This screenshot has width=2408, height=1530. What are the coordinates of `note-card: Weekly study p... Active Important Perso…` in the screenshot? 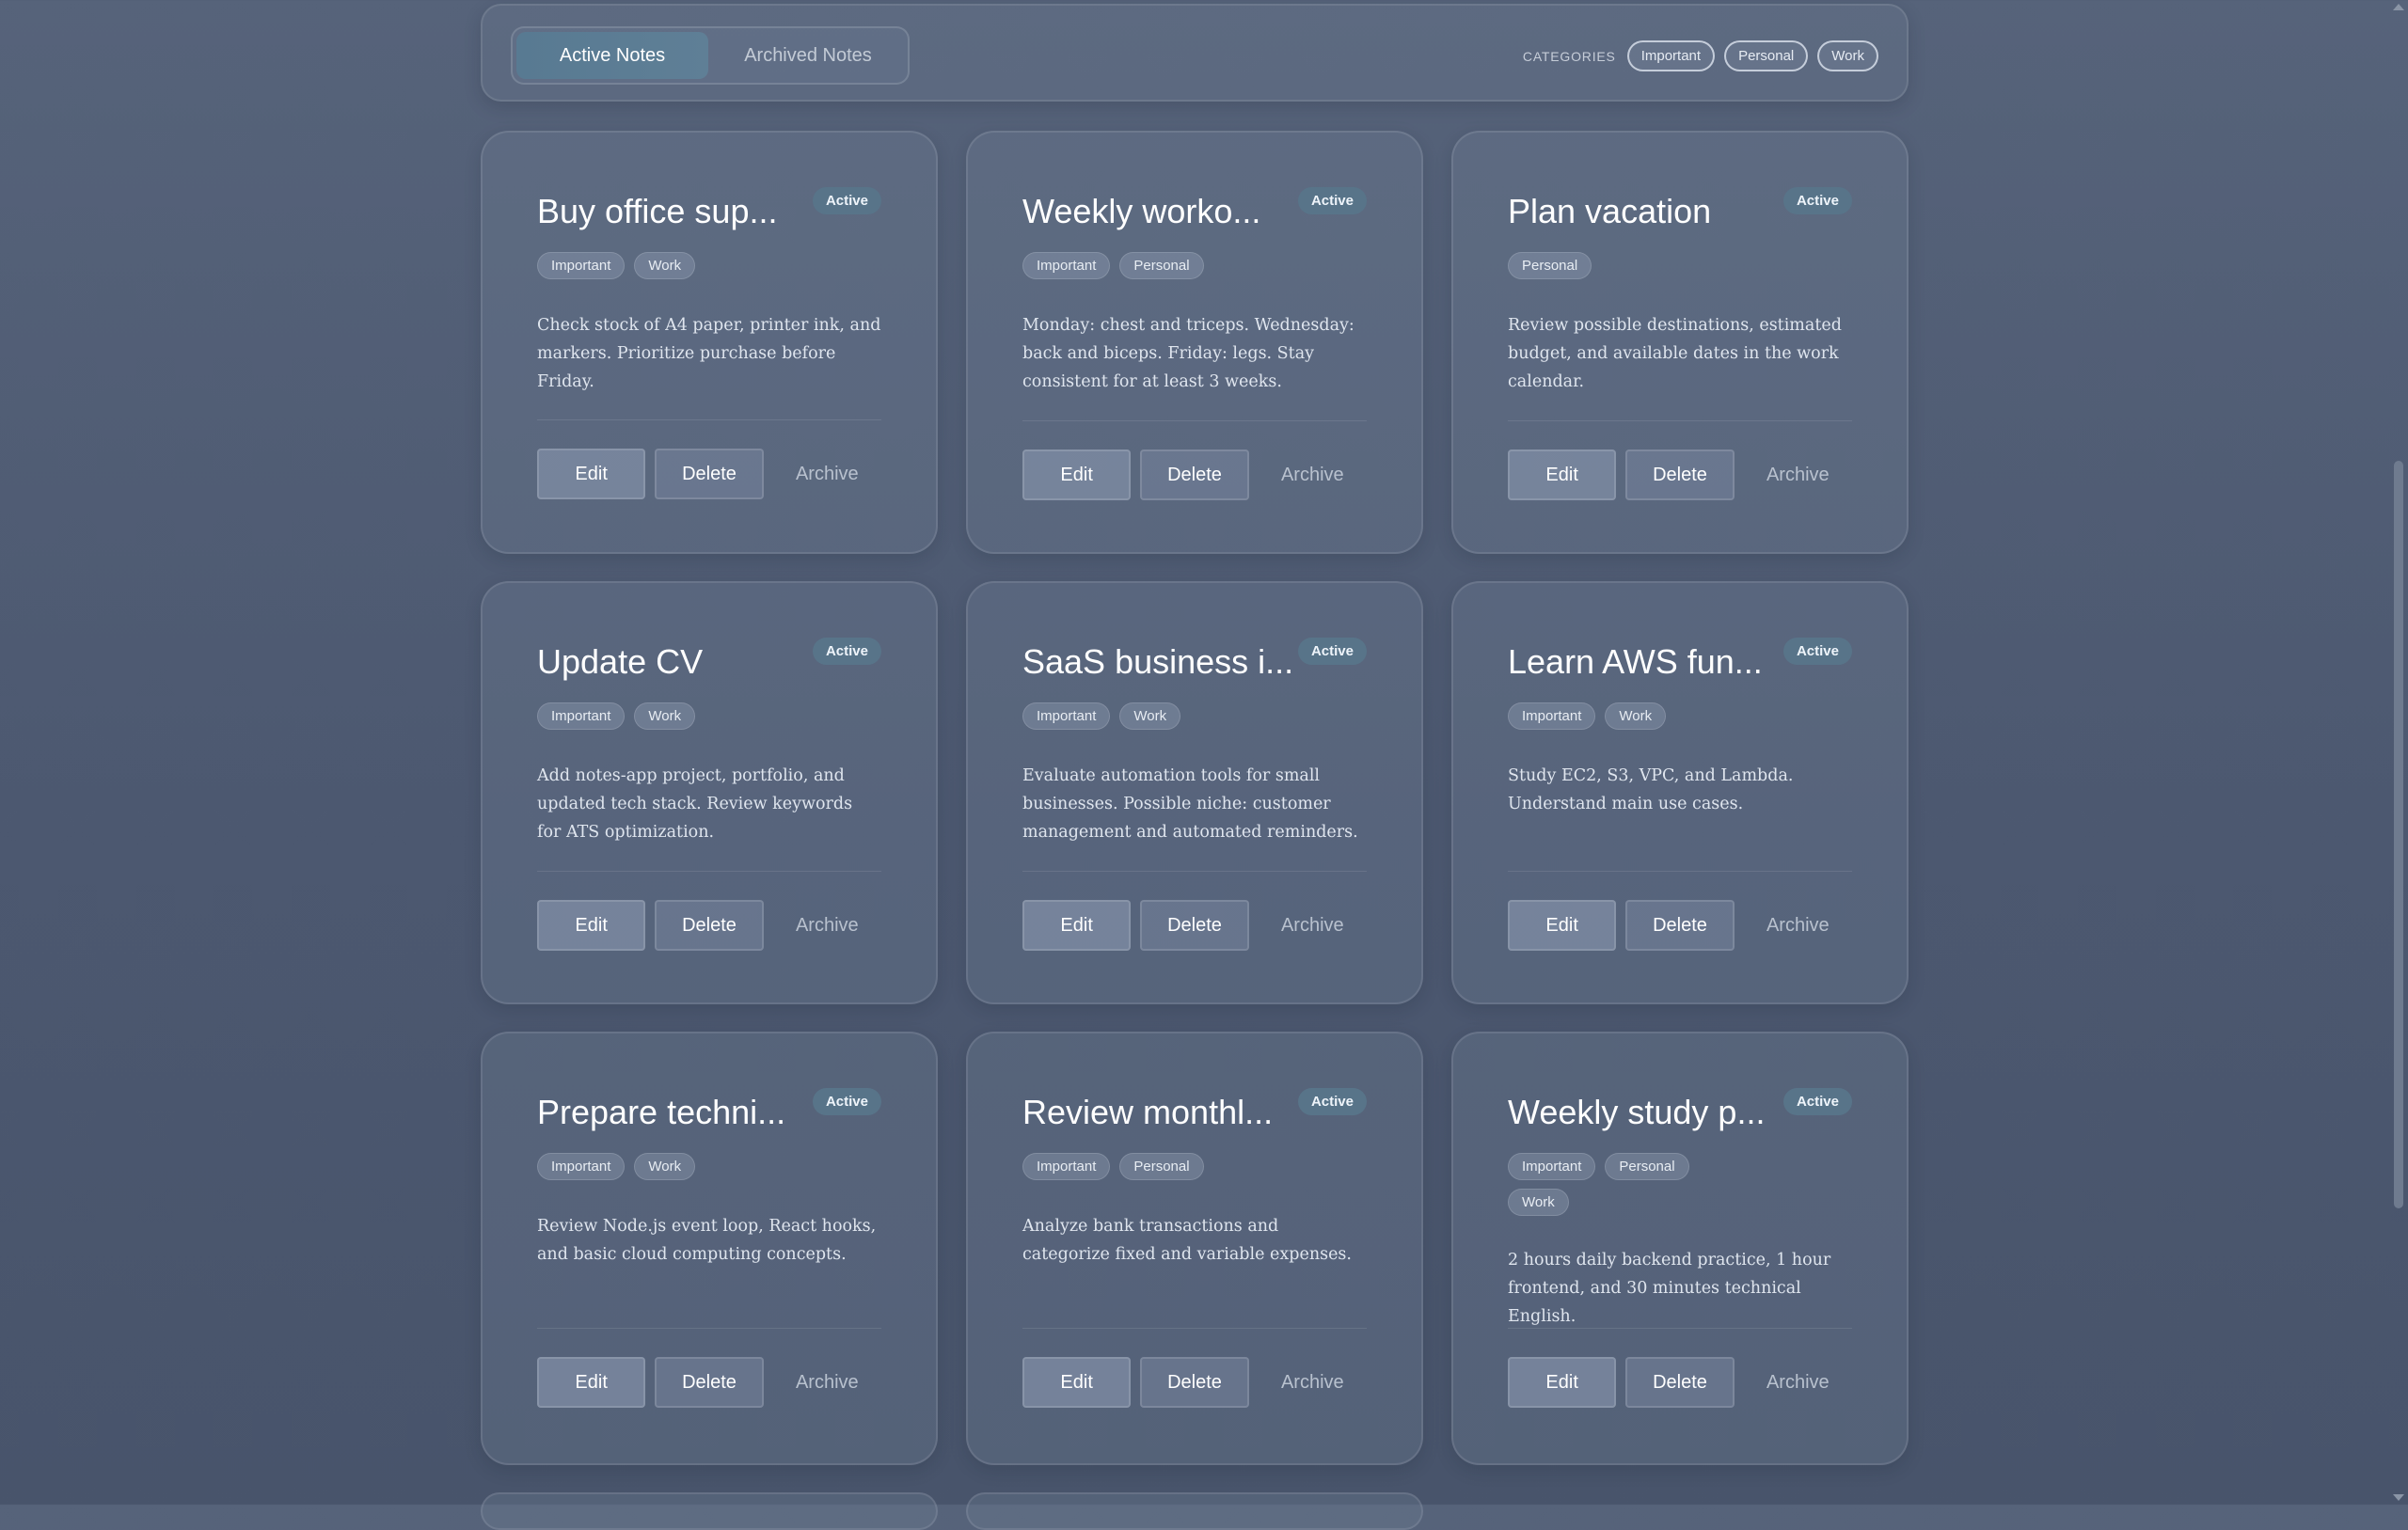 It's located at (1680, 1248).